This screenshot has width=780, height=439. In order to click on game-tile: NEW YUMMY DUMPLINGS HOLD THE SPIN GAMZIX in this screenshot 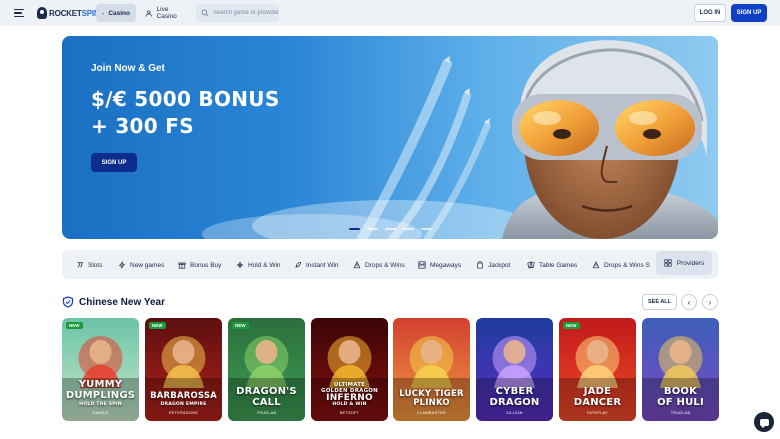, I will do `click(100, 369)`.